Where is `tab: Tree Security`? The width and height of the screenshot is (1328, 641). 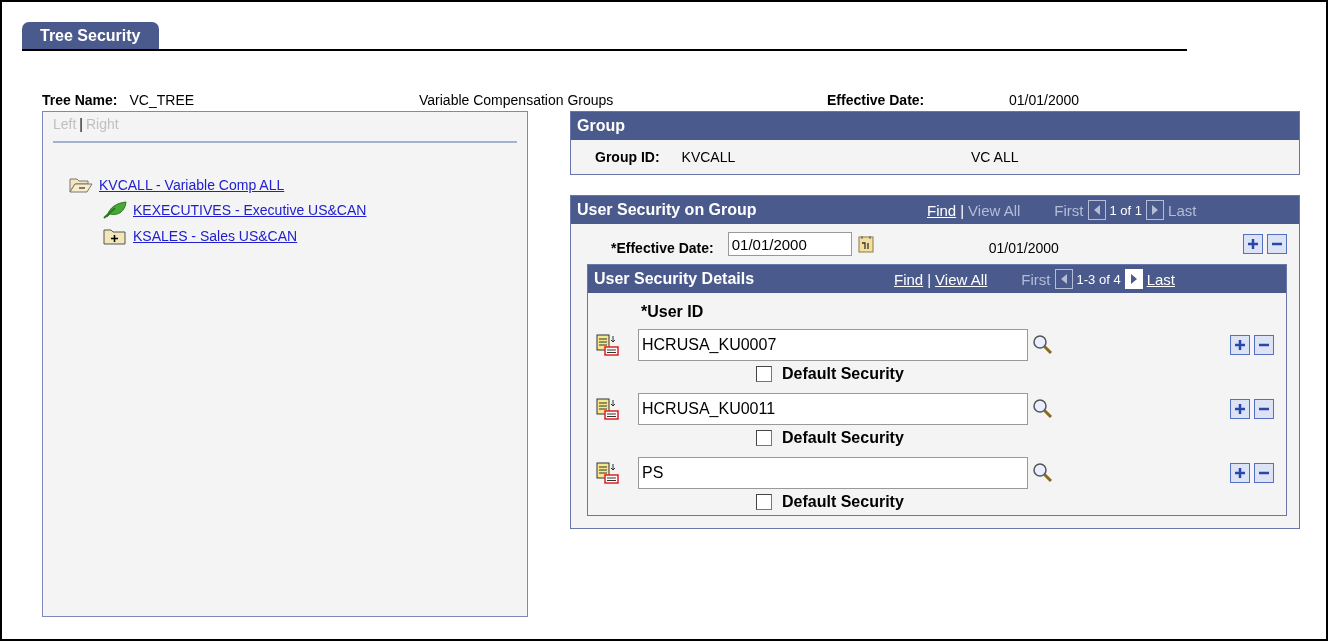 tab: Tree Security is located at coordinates (90, 35).